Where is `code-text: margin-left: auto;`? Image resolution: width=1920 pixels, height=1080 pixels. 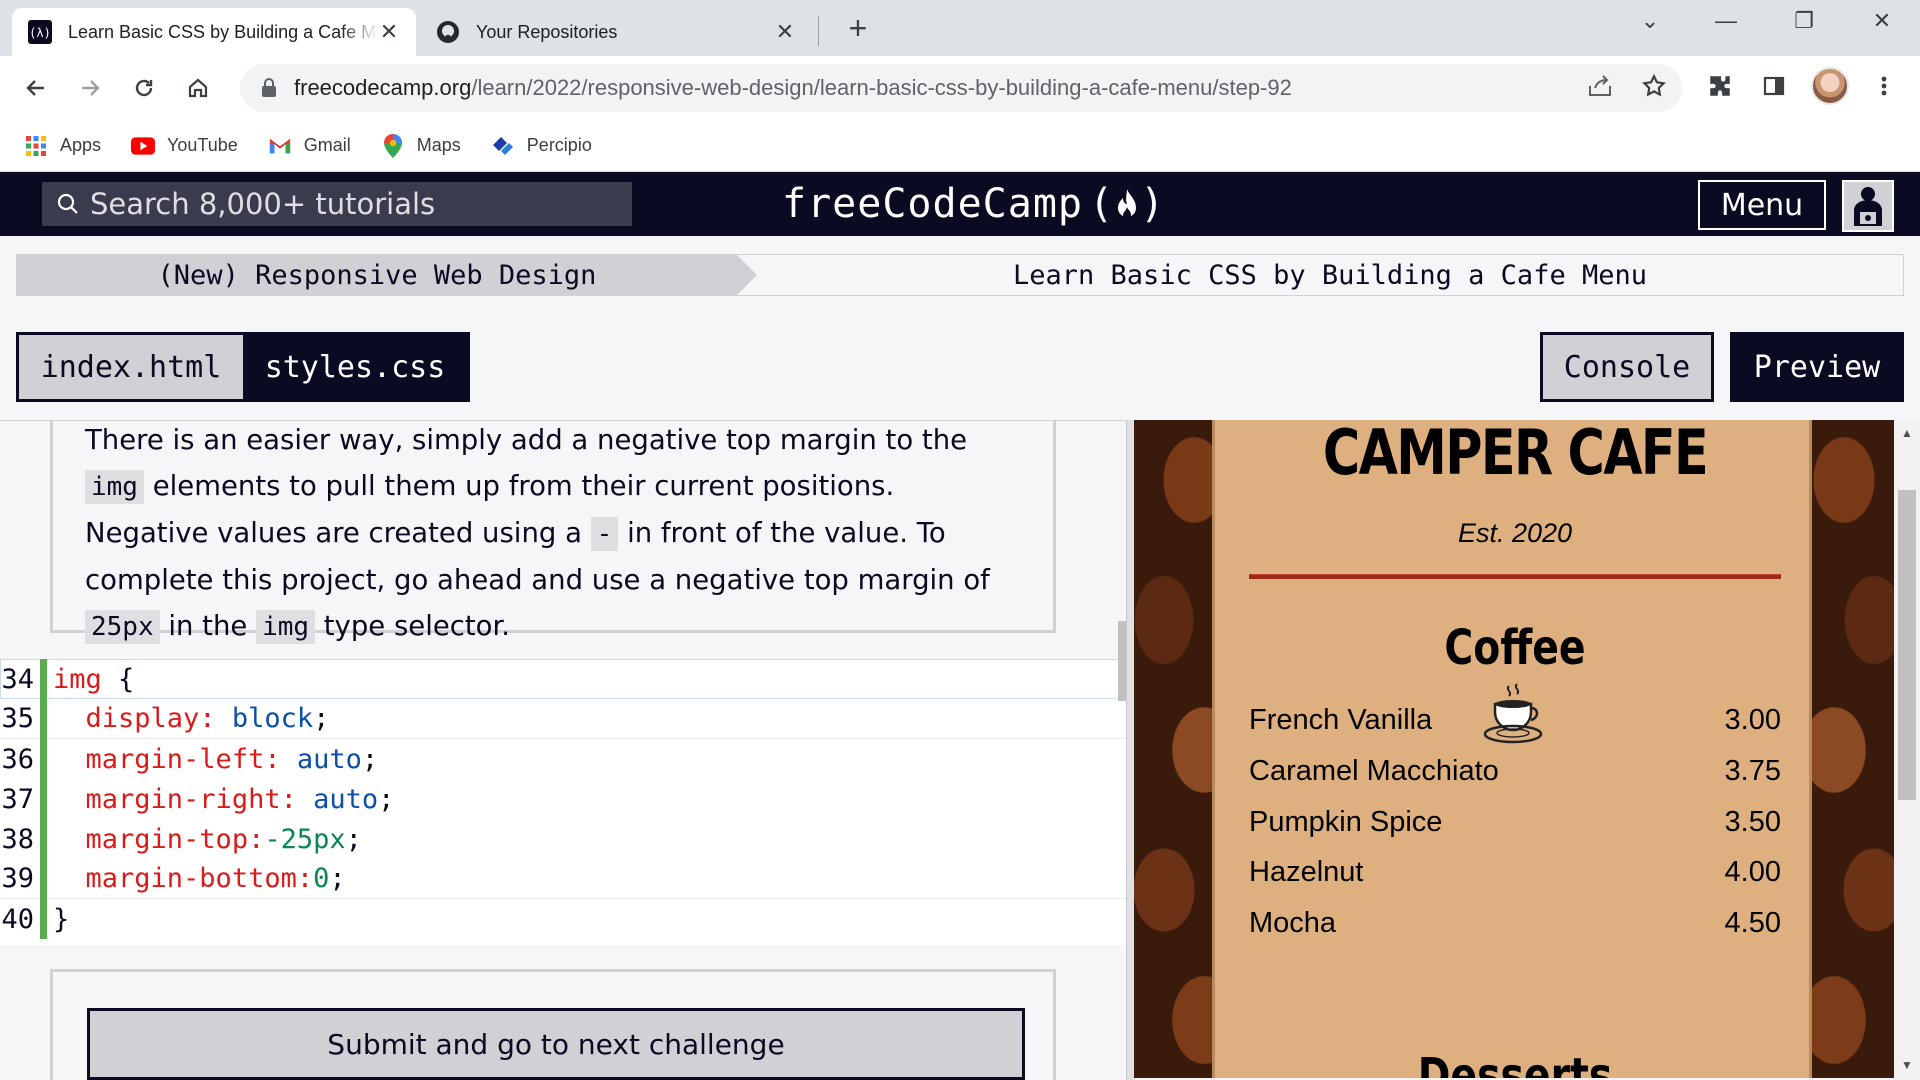
code-text: margin-left: auto; is located at coordinates (232, 759).